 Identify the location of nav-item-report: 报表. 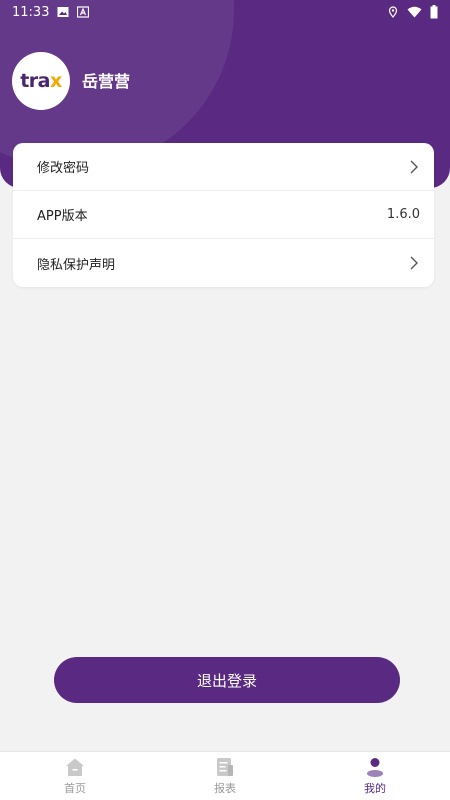
(225, 776).